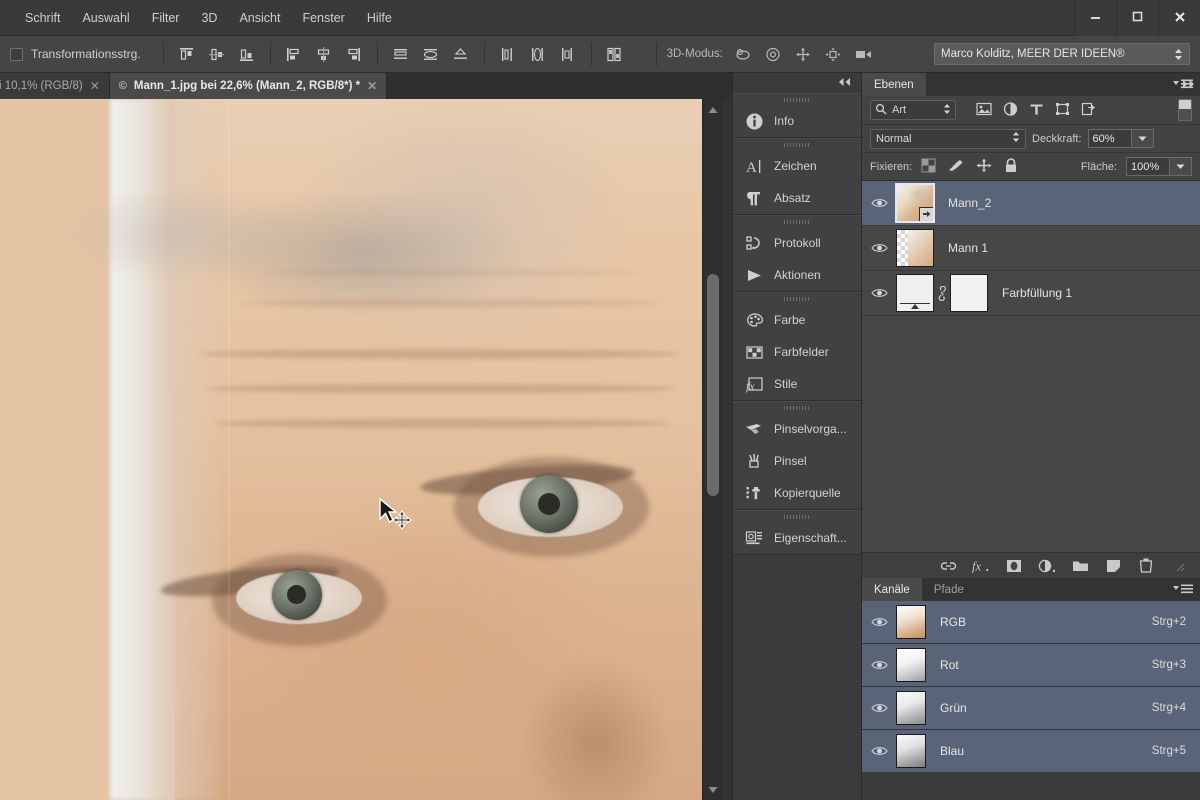  What do you see at coordinates (217, 54) in the screenshot?
I see `align-vertical-centers-icon` at bounding box center [217, 54].